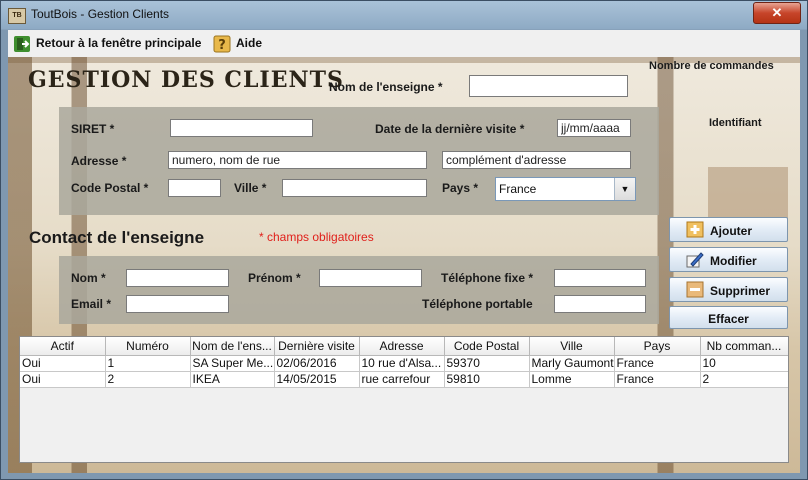  What do you see at coordinates (600, 304) in the screenshot?
I see `telephone-portable-input` at bounding box center [600, 304].